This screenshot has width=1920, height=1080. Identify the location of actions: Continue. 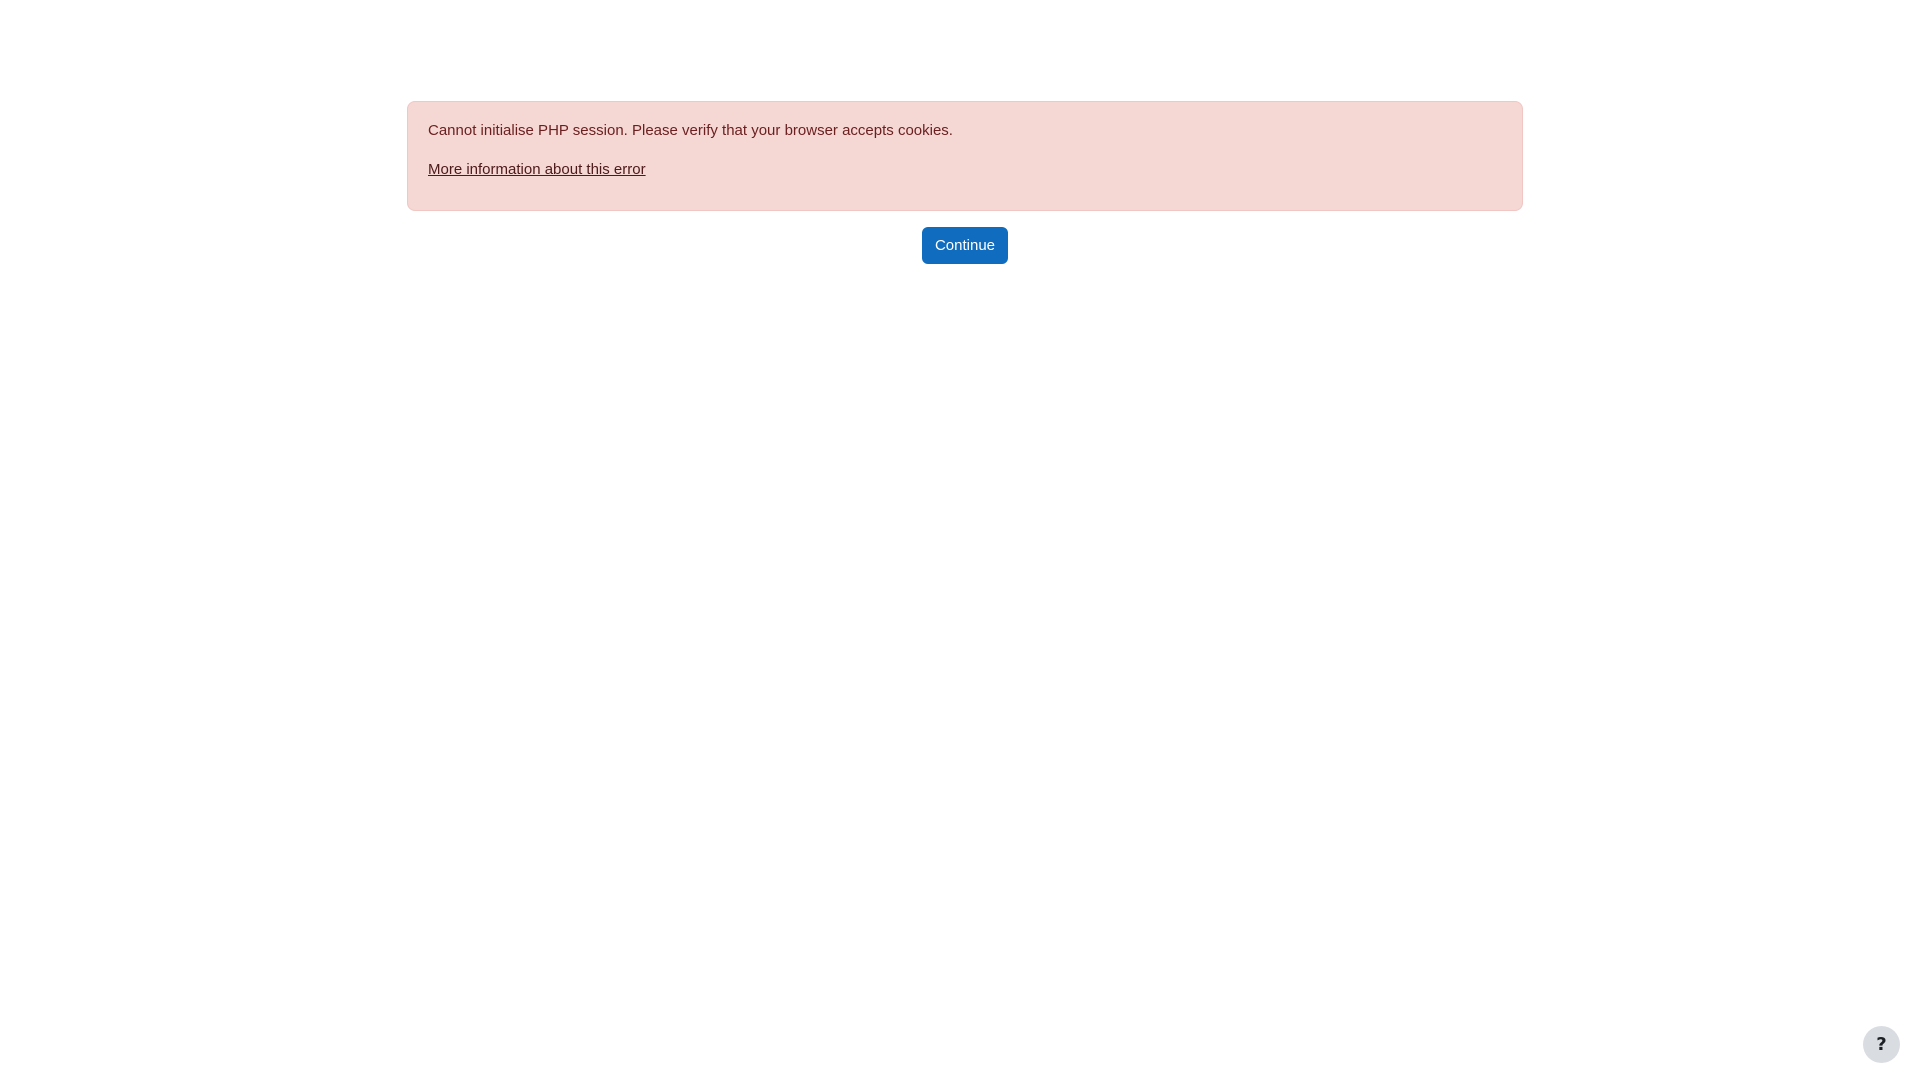
(965, 245).